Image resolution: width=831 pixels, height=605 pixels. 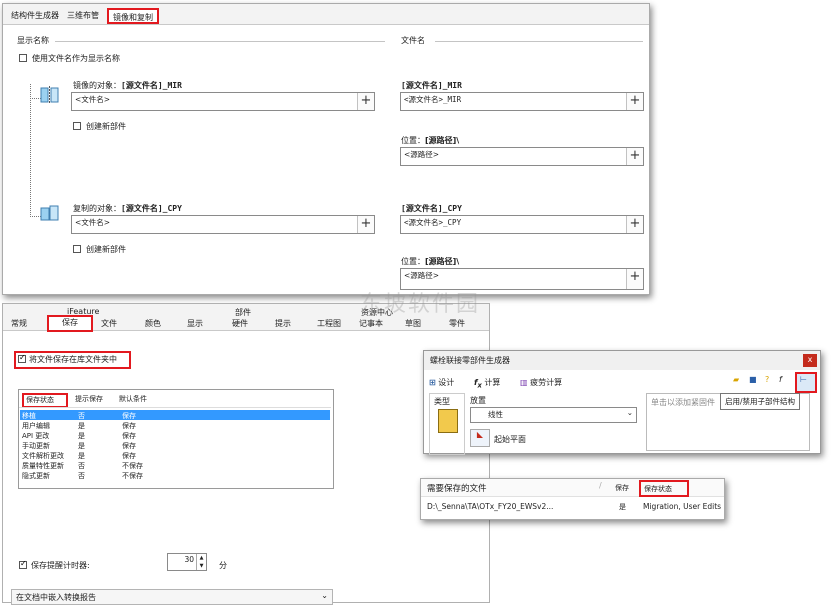 I want to click on mirror-filename-add-button: +, so click(x=365, y=101).